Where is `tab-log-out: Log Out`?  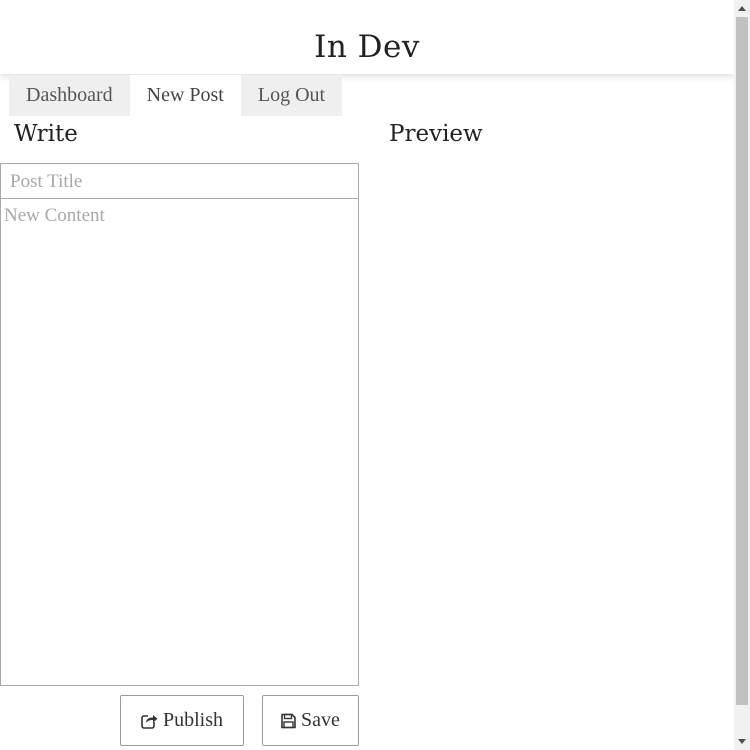 tab-log-out: Log Out is located at coordinates (291, 95).